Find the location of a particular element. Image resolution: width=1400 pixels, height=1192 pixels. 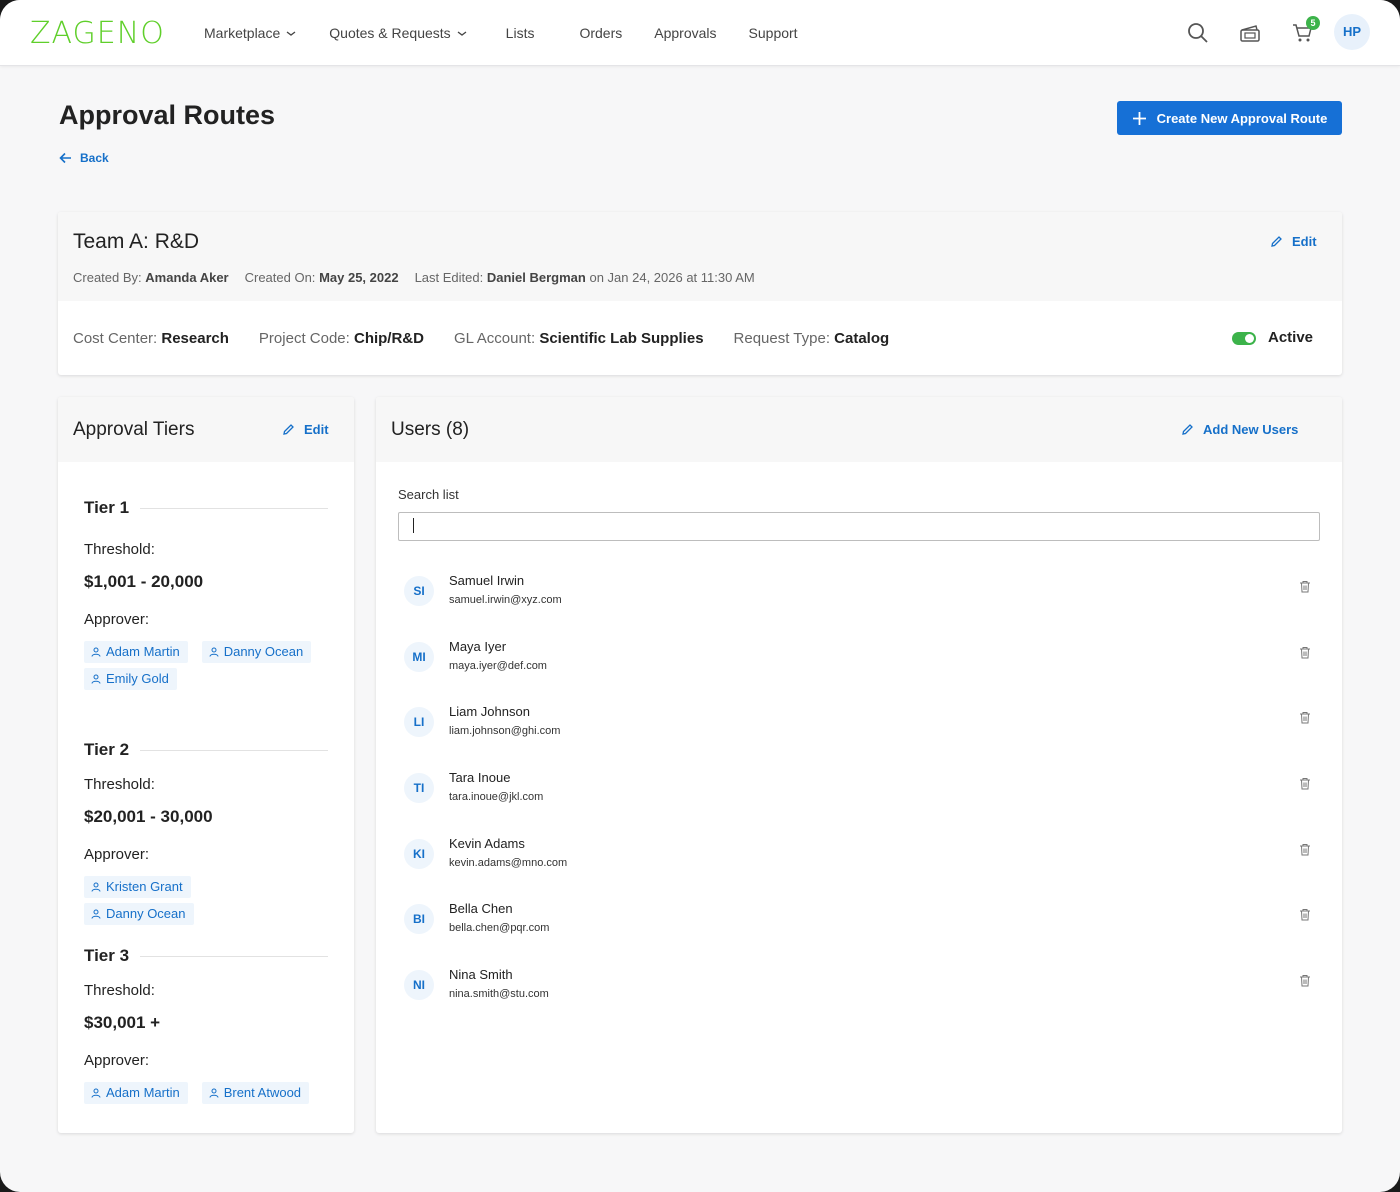

arrow-left-icon is located at coordinates (65, 158).